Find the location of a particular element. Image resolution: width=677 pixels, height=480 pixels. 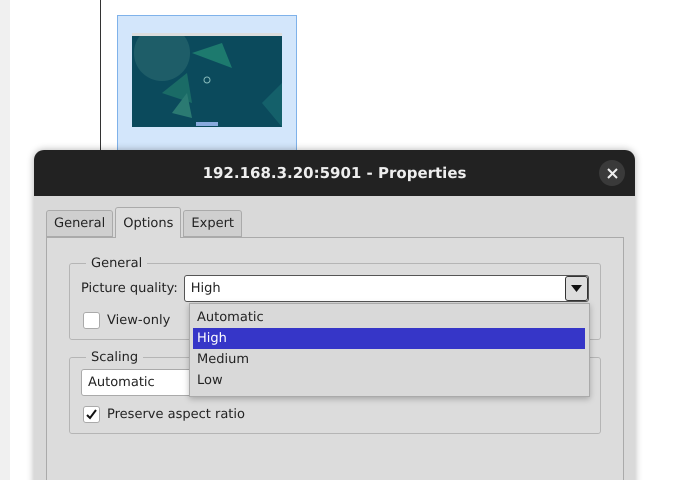

close-icon is located at coordinates (612, 173).